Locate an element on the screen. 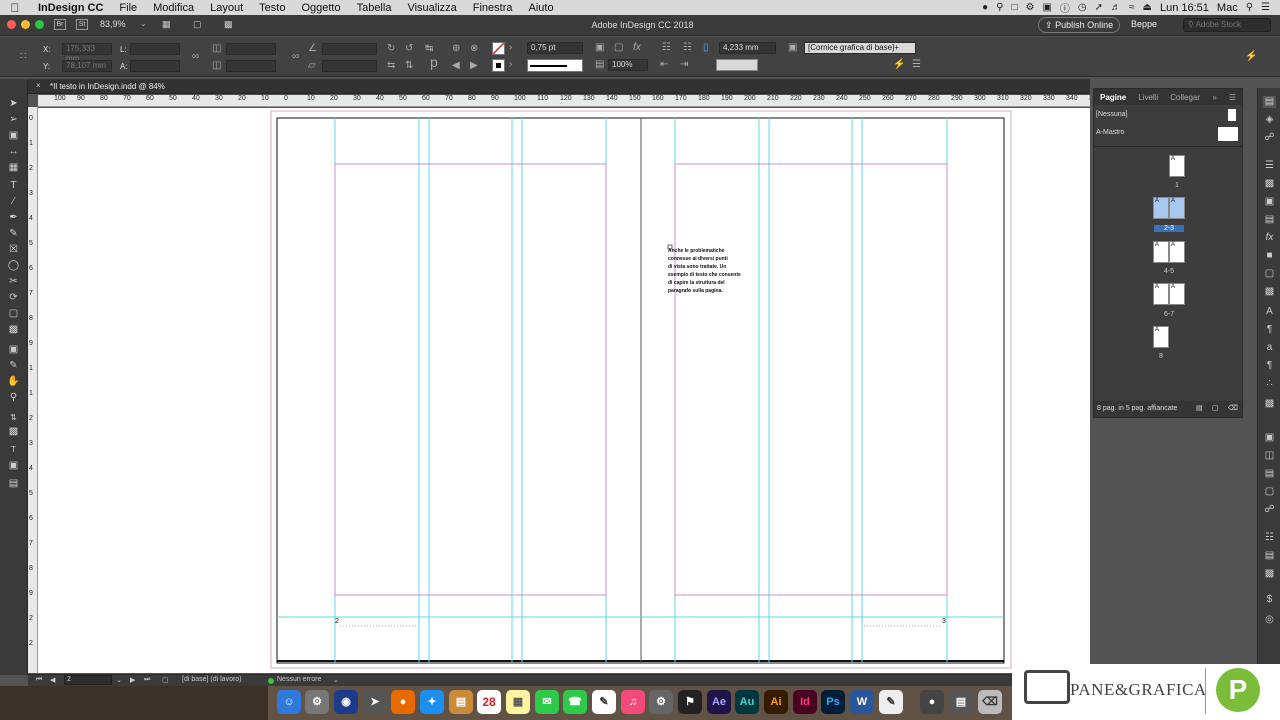 The image size is (1280, 720). eyedropper-tool-icon: ✎ is located at coordinates (13, 366).